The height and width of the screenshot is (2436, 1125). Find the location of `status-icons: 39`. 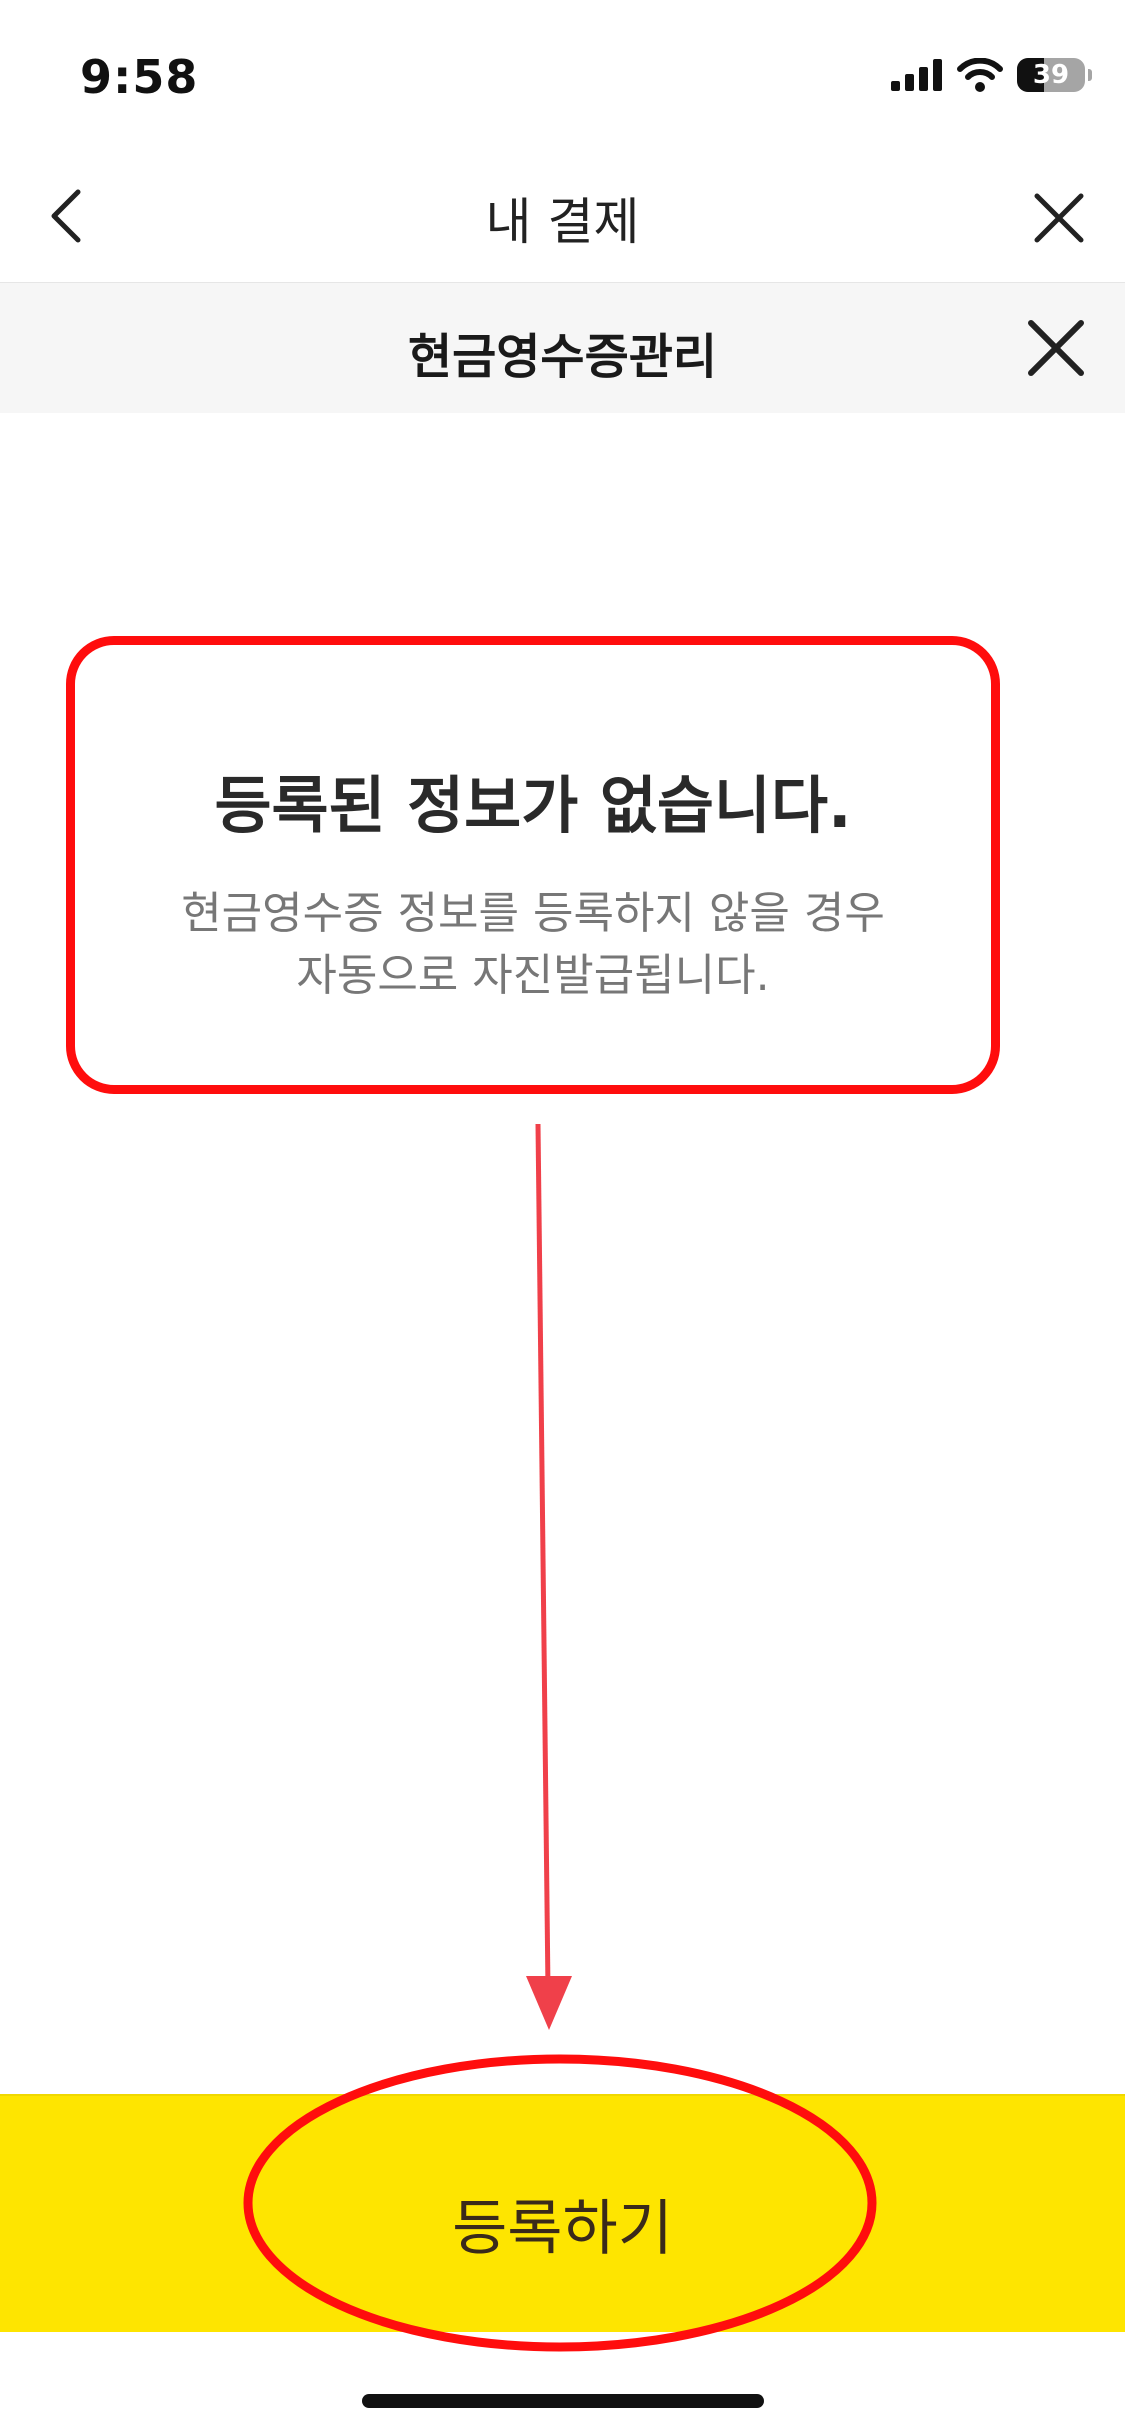

status-icons: 39 is located at coordinates (991, 75).